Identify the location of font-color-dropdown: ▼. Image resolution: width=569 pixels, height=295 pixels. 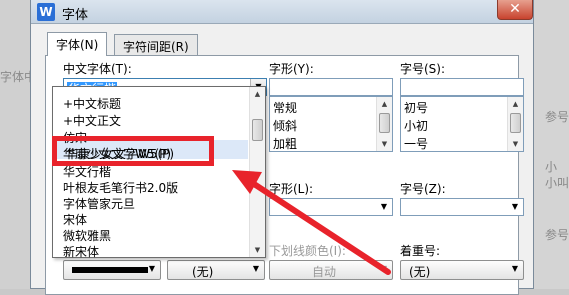
(112, 270).